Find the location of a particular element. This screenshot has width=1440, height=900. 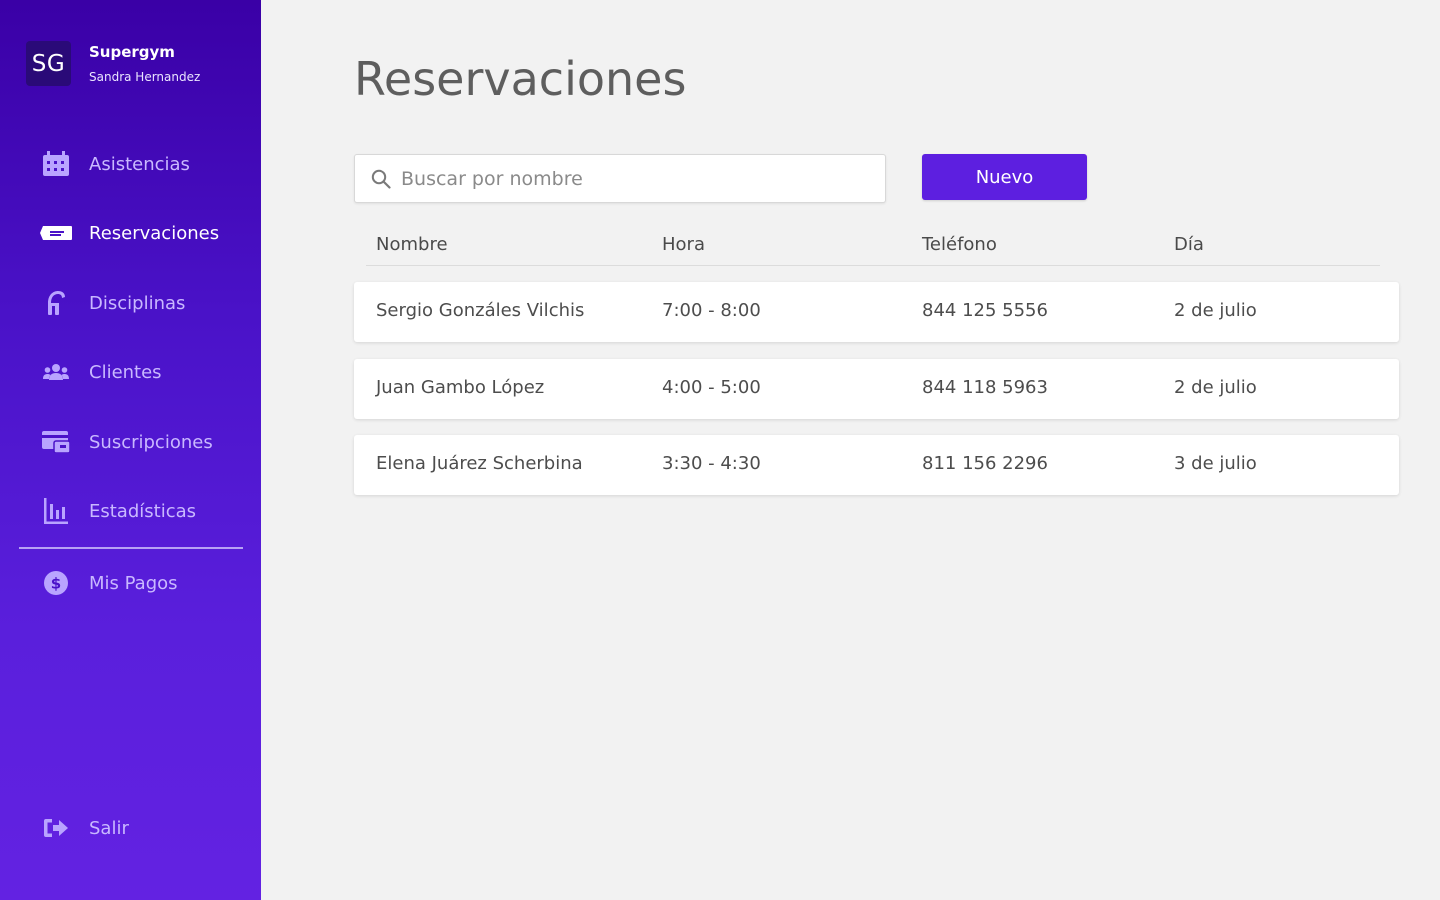

dollar-icon: $ is located at coordinates (56, 583).